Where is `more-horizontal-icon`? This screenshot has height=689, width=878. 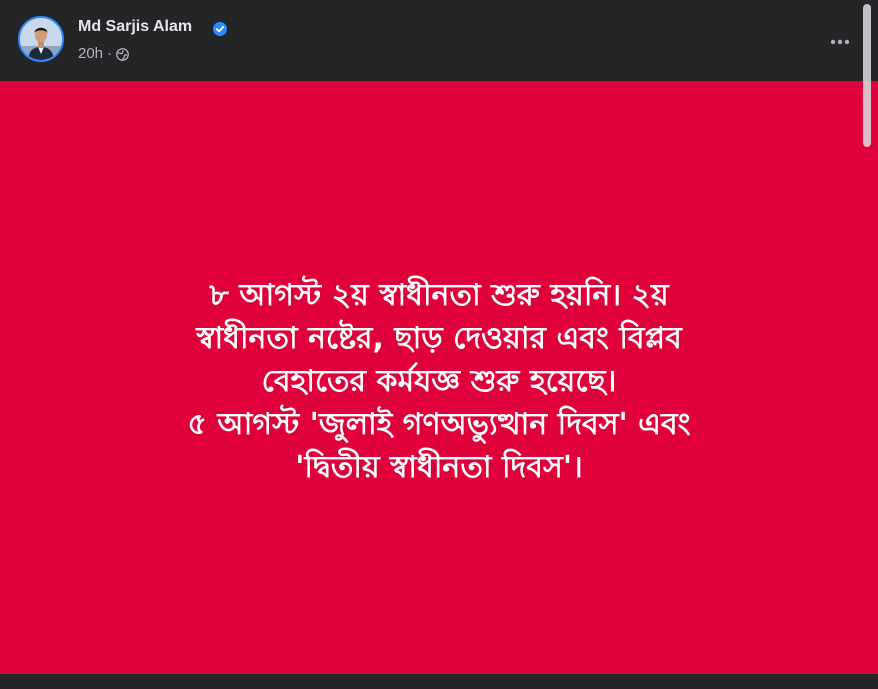 more-horizontal-icon is located at coordinates (840, 42).